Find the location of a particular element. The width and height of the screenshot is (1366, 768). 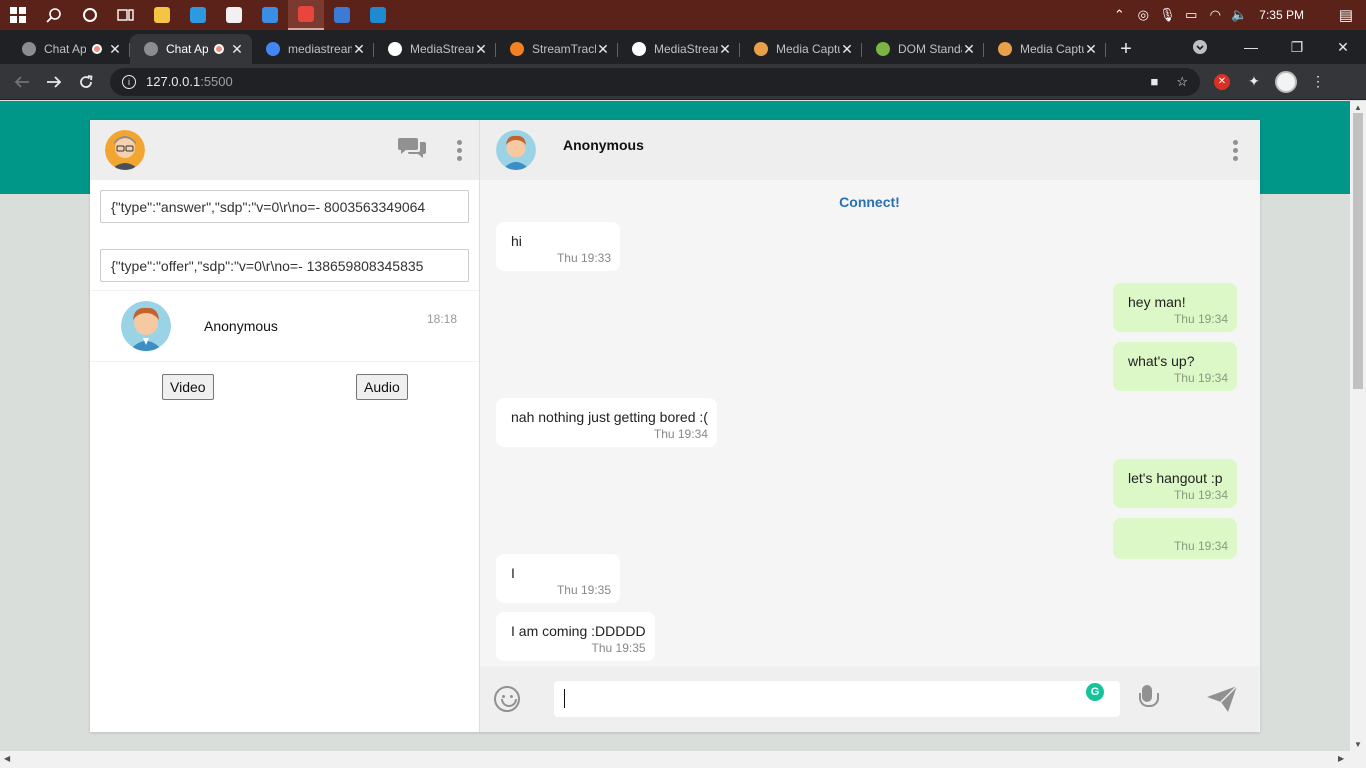

extensions-puzzle-icon: ✦ is located at coordinates (1254, 81).